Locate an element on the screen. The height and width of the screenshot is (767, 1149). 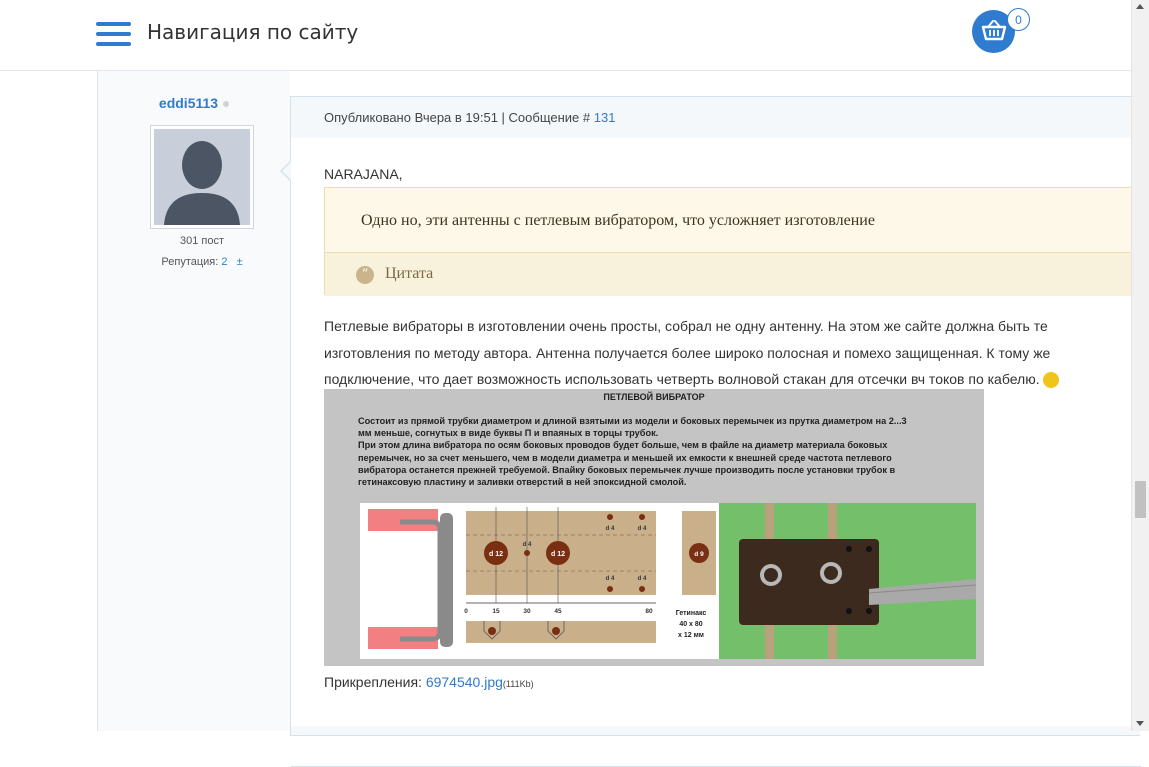
material-thickness-label: x 12 мм is located at coordinates (691, 635).